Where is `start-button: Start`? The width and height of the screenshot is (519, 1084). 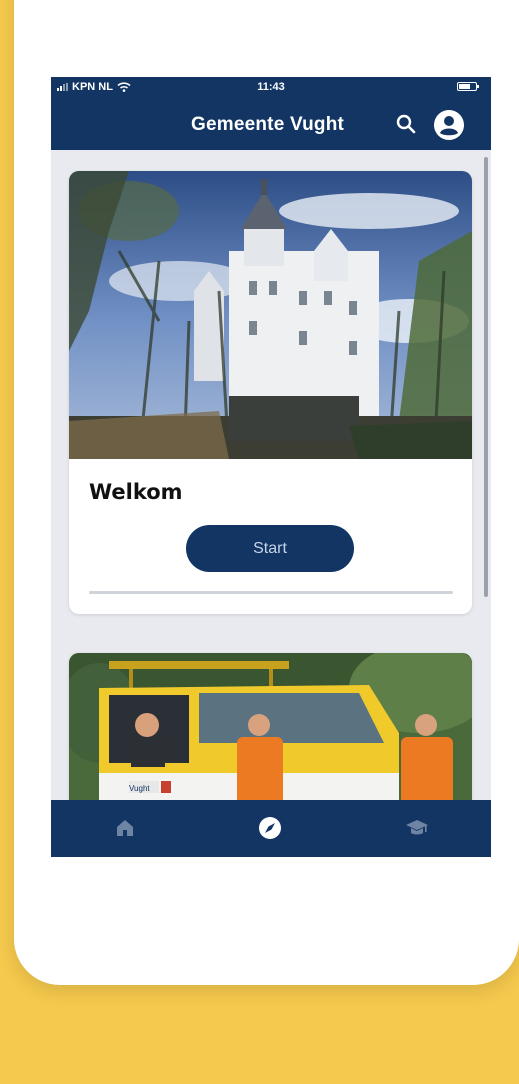
start-button: Start is located at coordinates (270, 548).